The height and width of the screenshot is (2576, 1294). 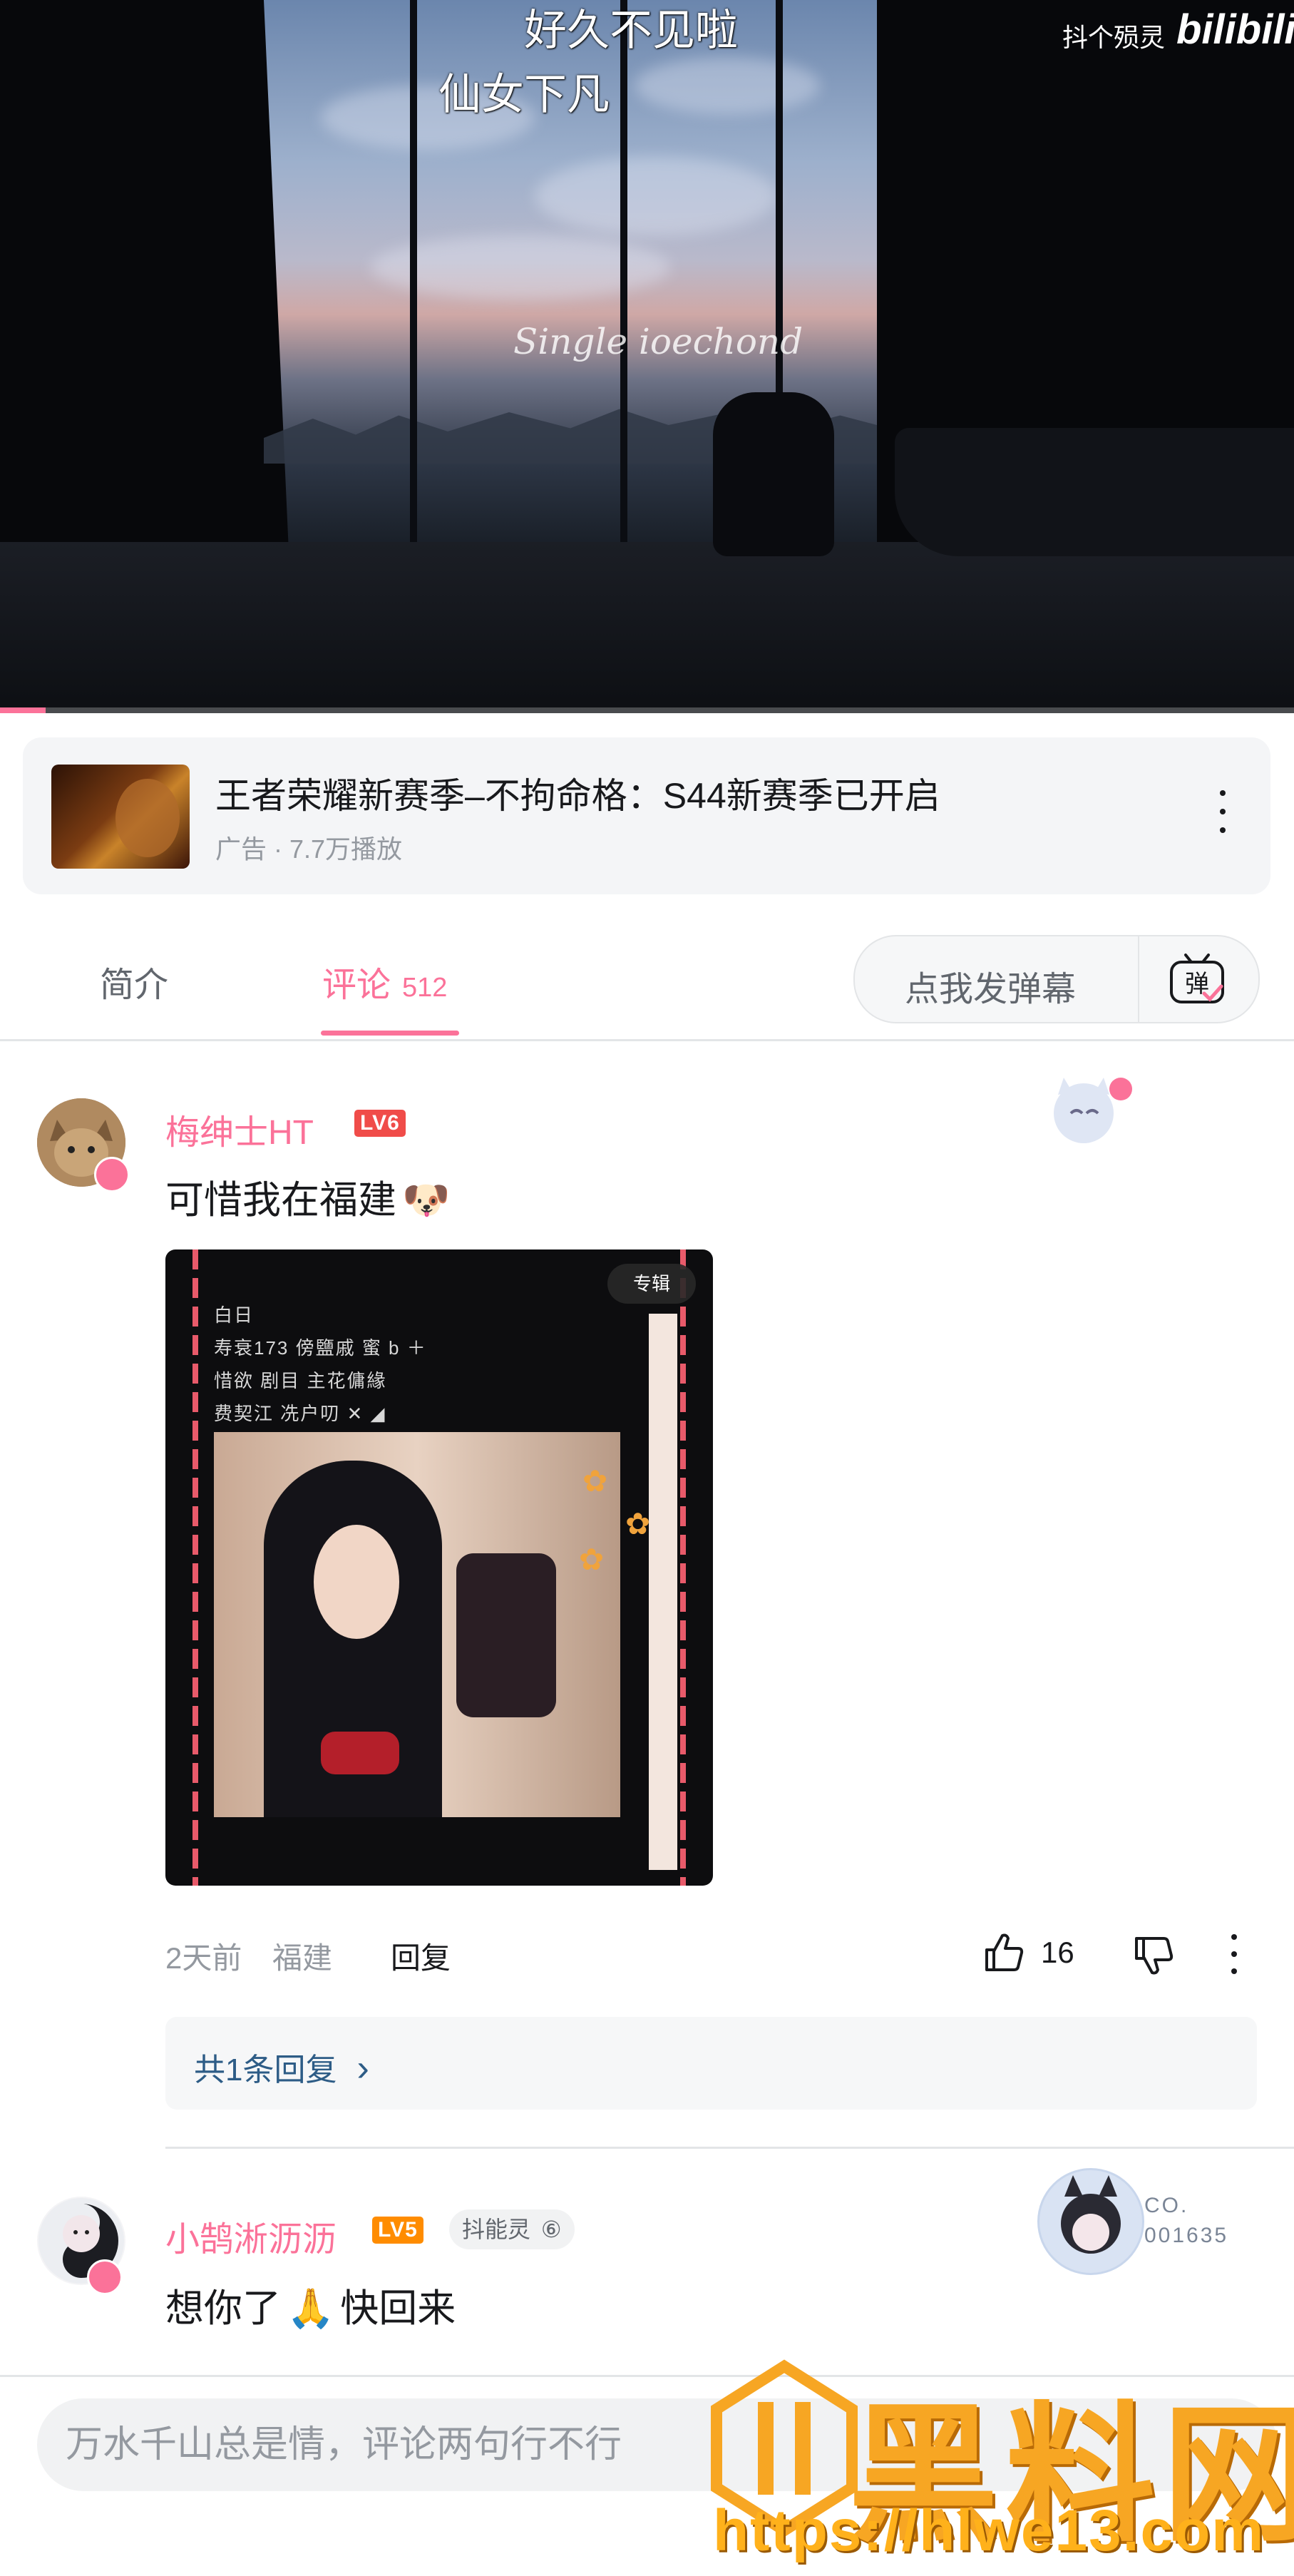 What do you see at coordinates (647, 980) in the screenshot?
I see `tab-bar: 简介 评论 512 点我发弹幕 弹` at bounding box center [647, 980].